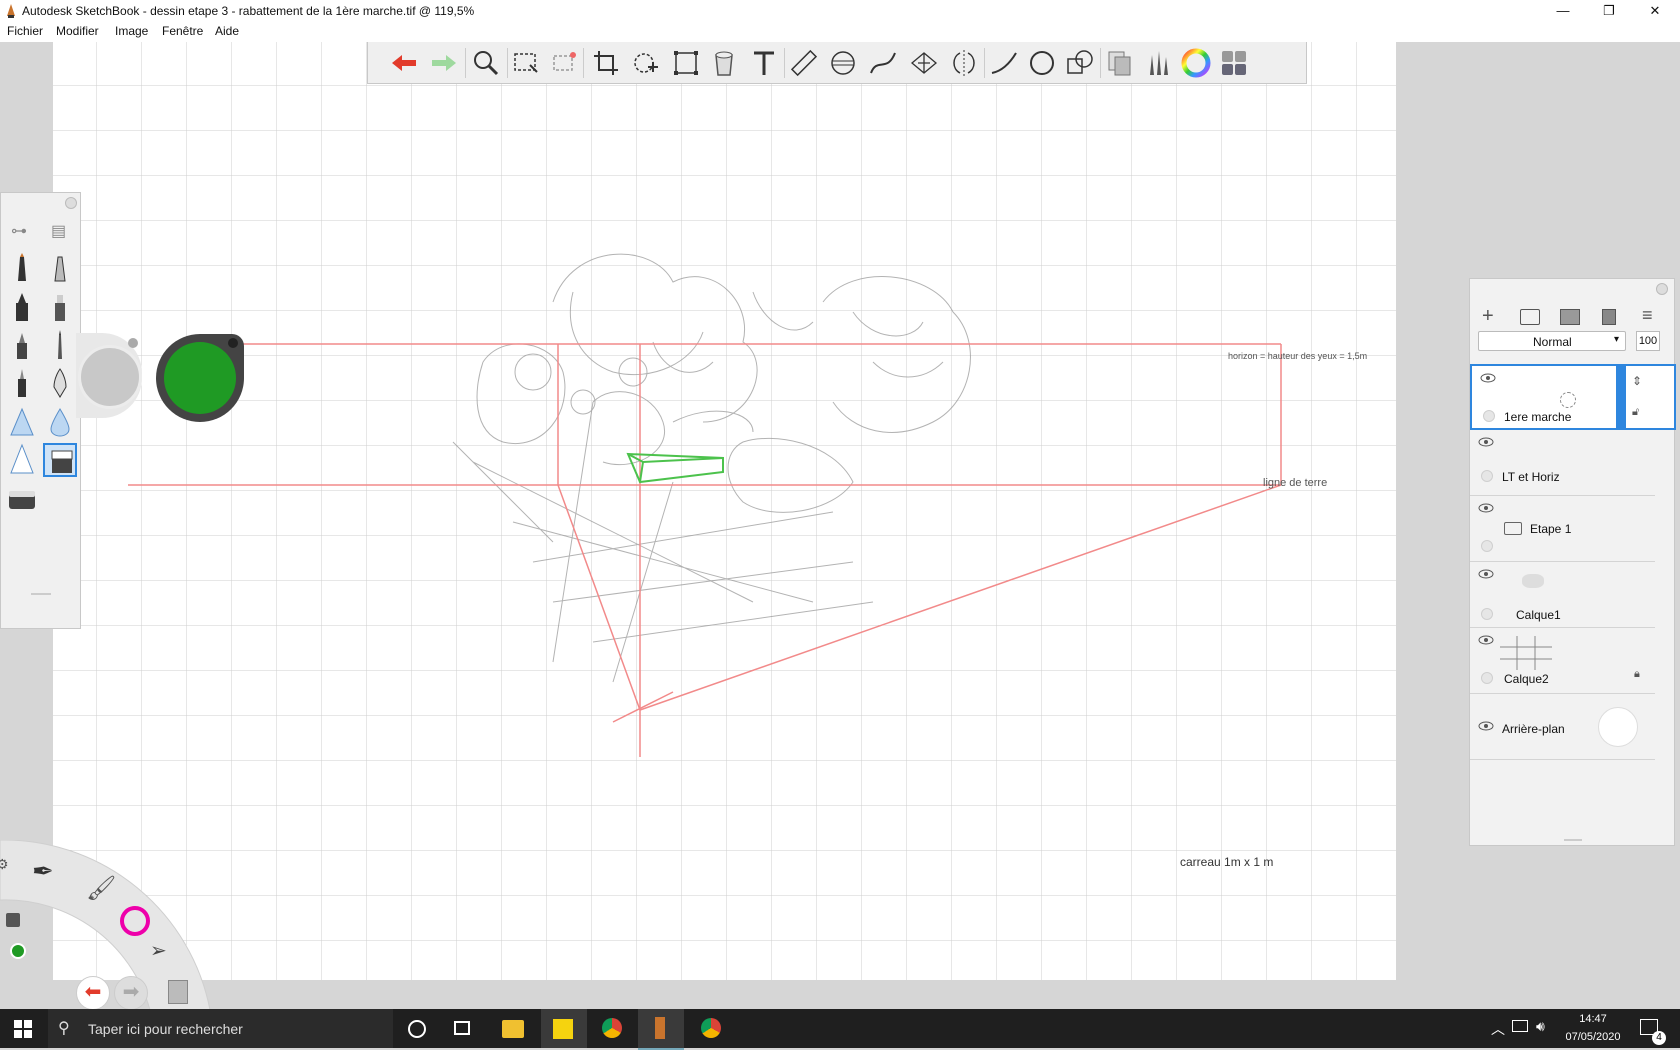 The image size is (1680, 1050). I want to click on marker-icon, so click(22, 308).